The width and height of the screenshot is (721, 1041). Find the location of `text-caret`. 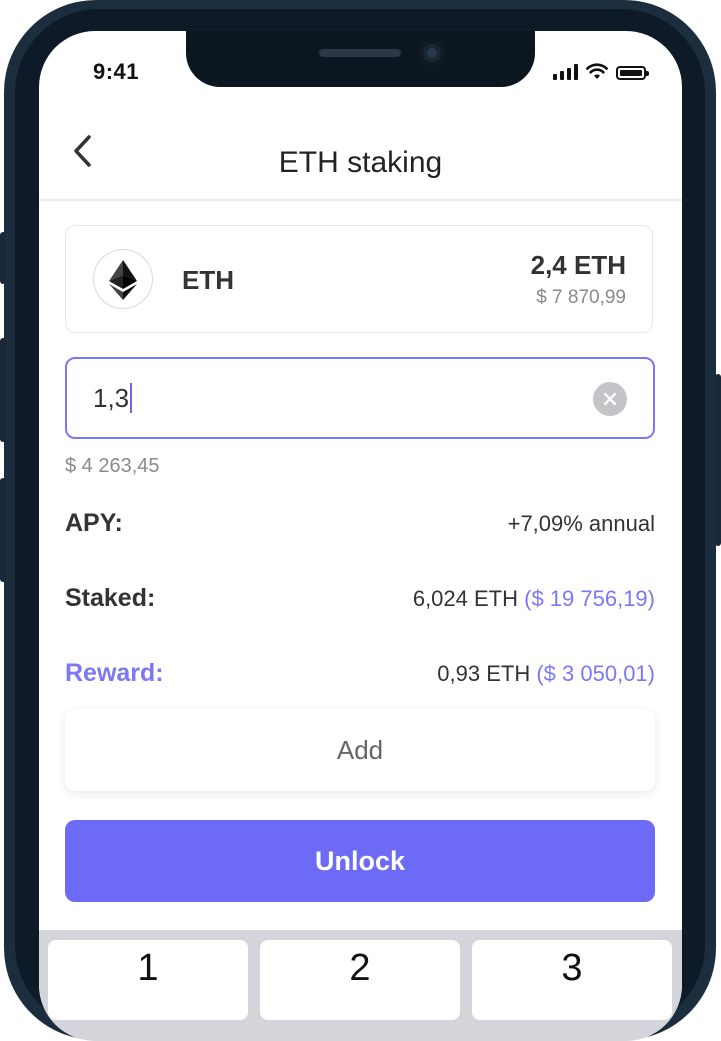

text-caret is located at coordinates (131, 398).